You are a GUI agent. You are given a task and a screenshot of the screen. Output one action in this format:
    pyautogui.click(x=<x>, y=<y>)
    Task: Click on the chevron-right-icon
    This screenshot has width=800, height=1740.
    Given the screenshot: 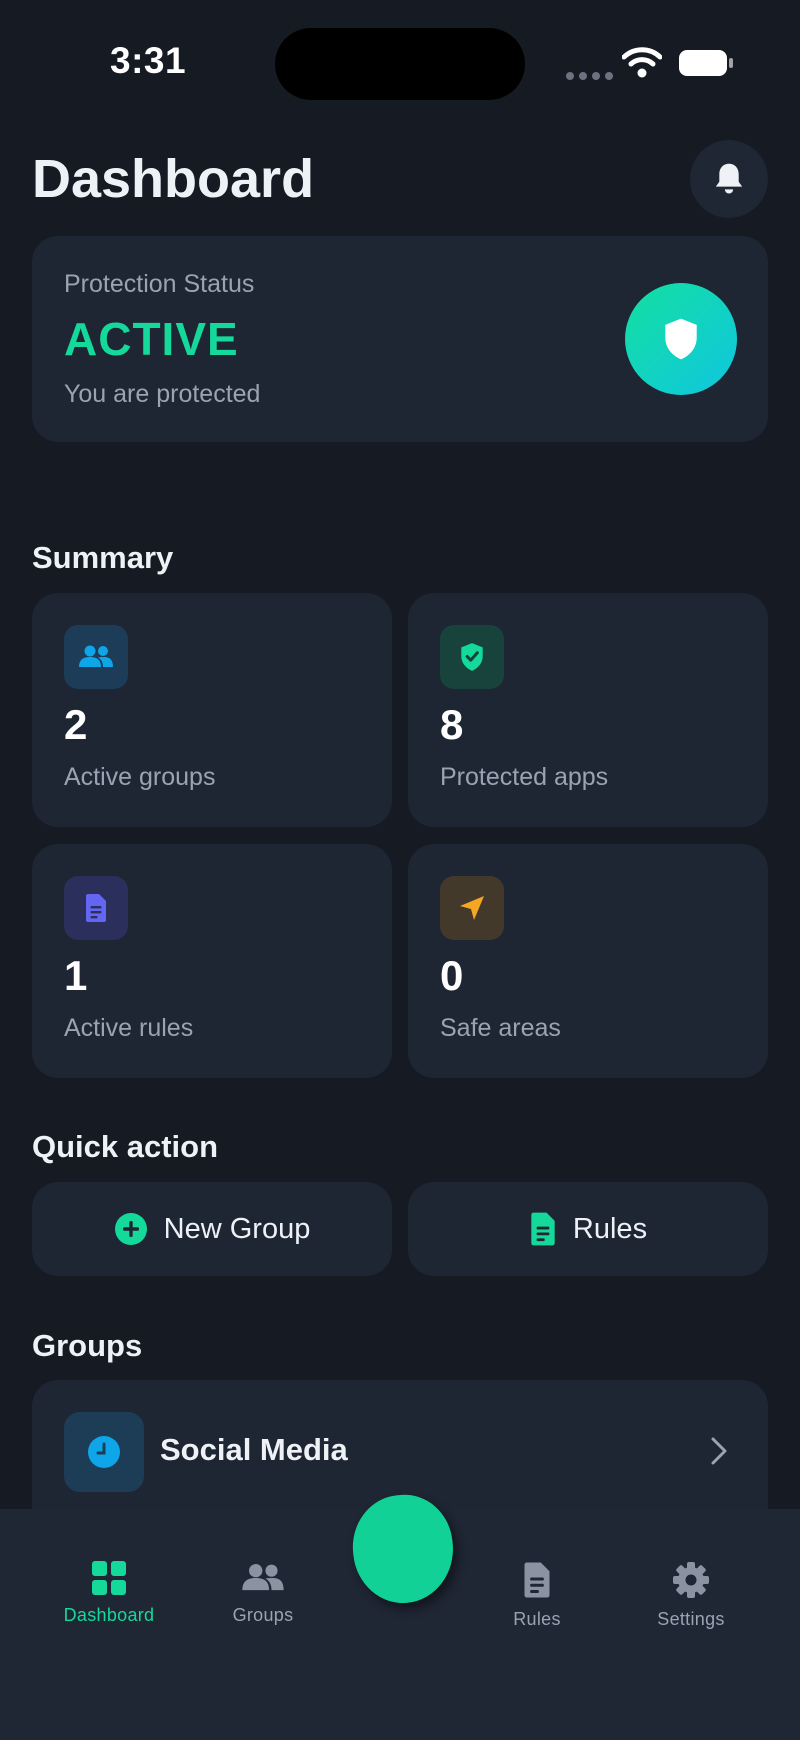 What is the action you would take?
    pyautogui.click(x=719, y=1451)
    